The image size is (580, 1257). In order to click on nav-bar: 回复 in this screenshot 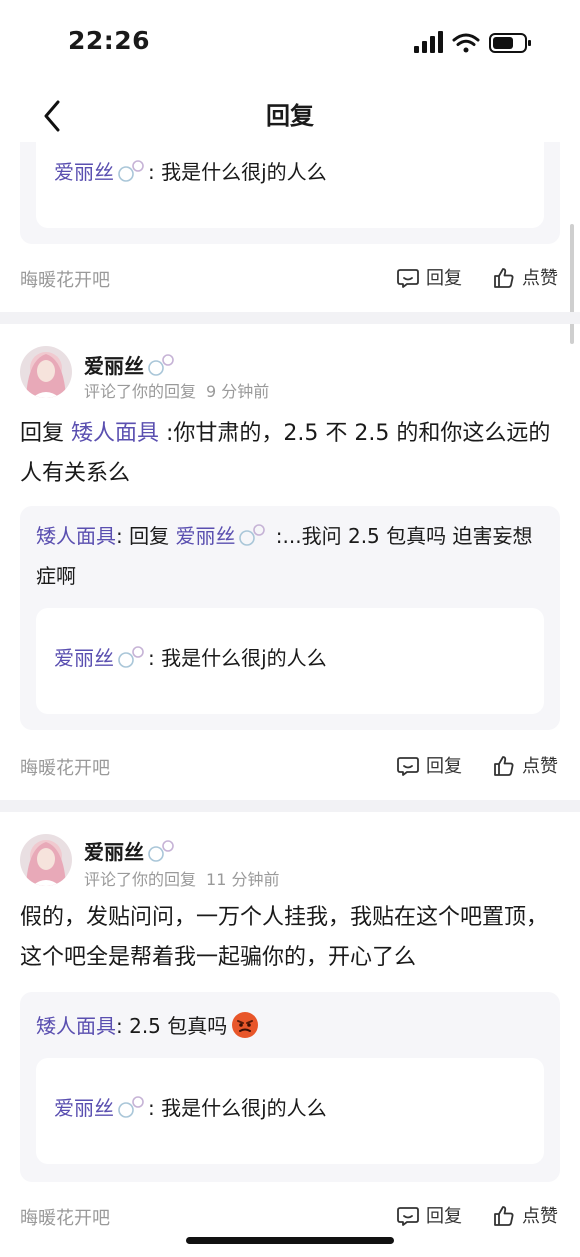, I will do `click(290, 114)`.